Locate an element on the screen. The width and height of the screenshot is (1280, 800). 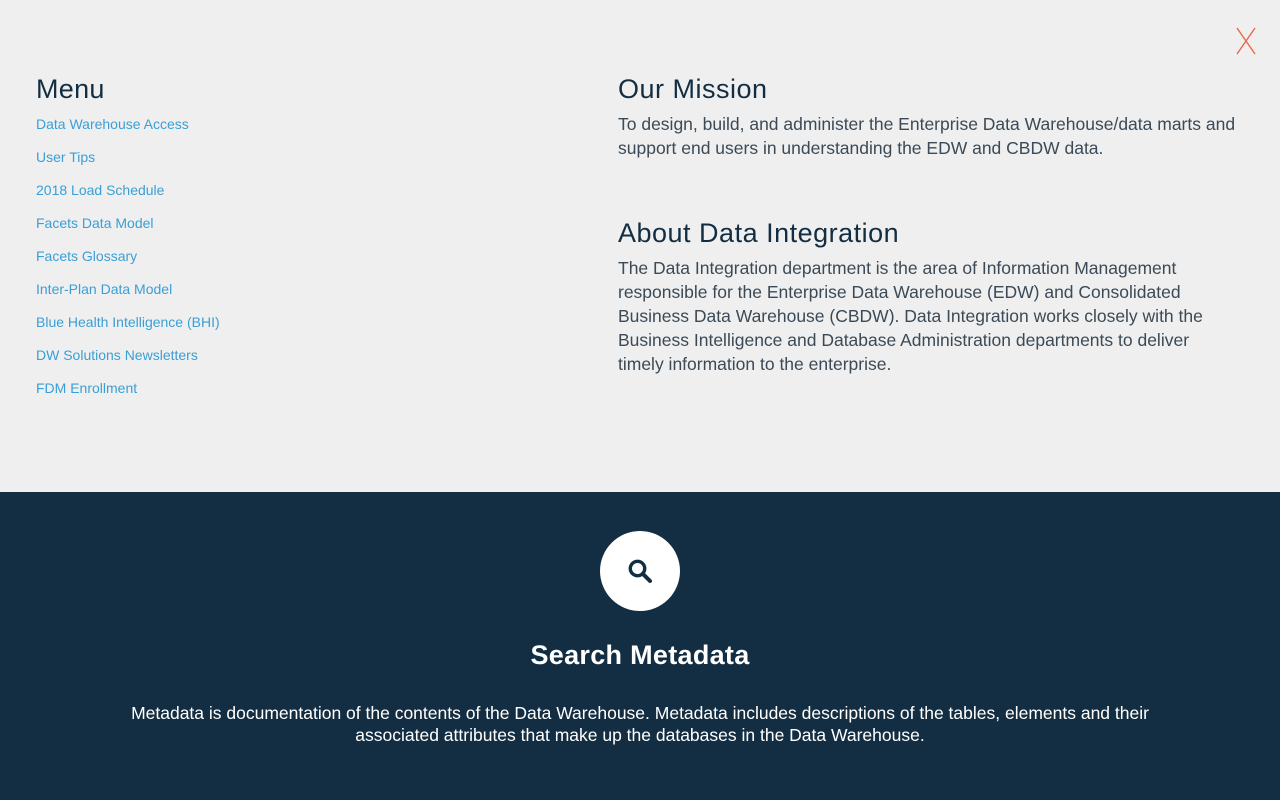
search-title: Search Metadata is located at coordinates (640, 655).